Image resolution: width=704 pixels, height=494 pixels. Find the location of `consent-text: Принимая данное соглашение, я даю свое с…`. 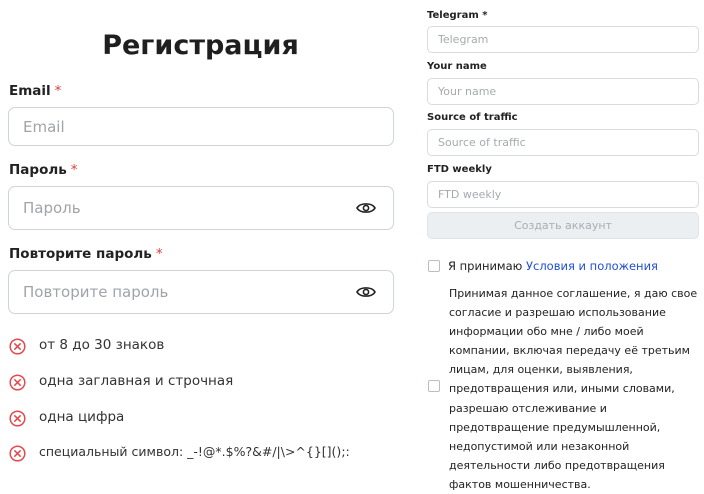

consent-text: Принимая данное соглашение, я даю свое с… is located at coordinates (573, 389).